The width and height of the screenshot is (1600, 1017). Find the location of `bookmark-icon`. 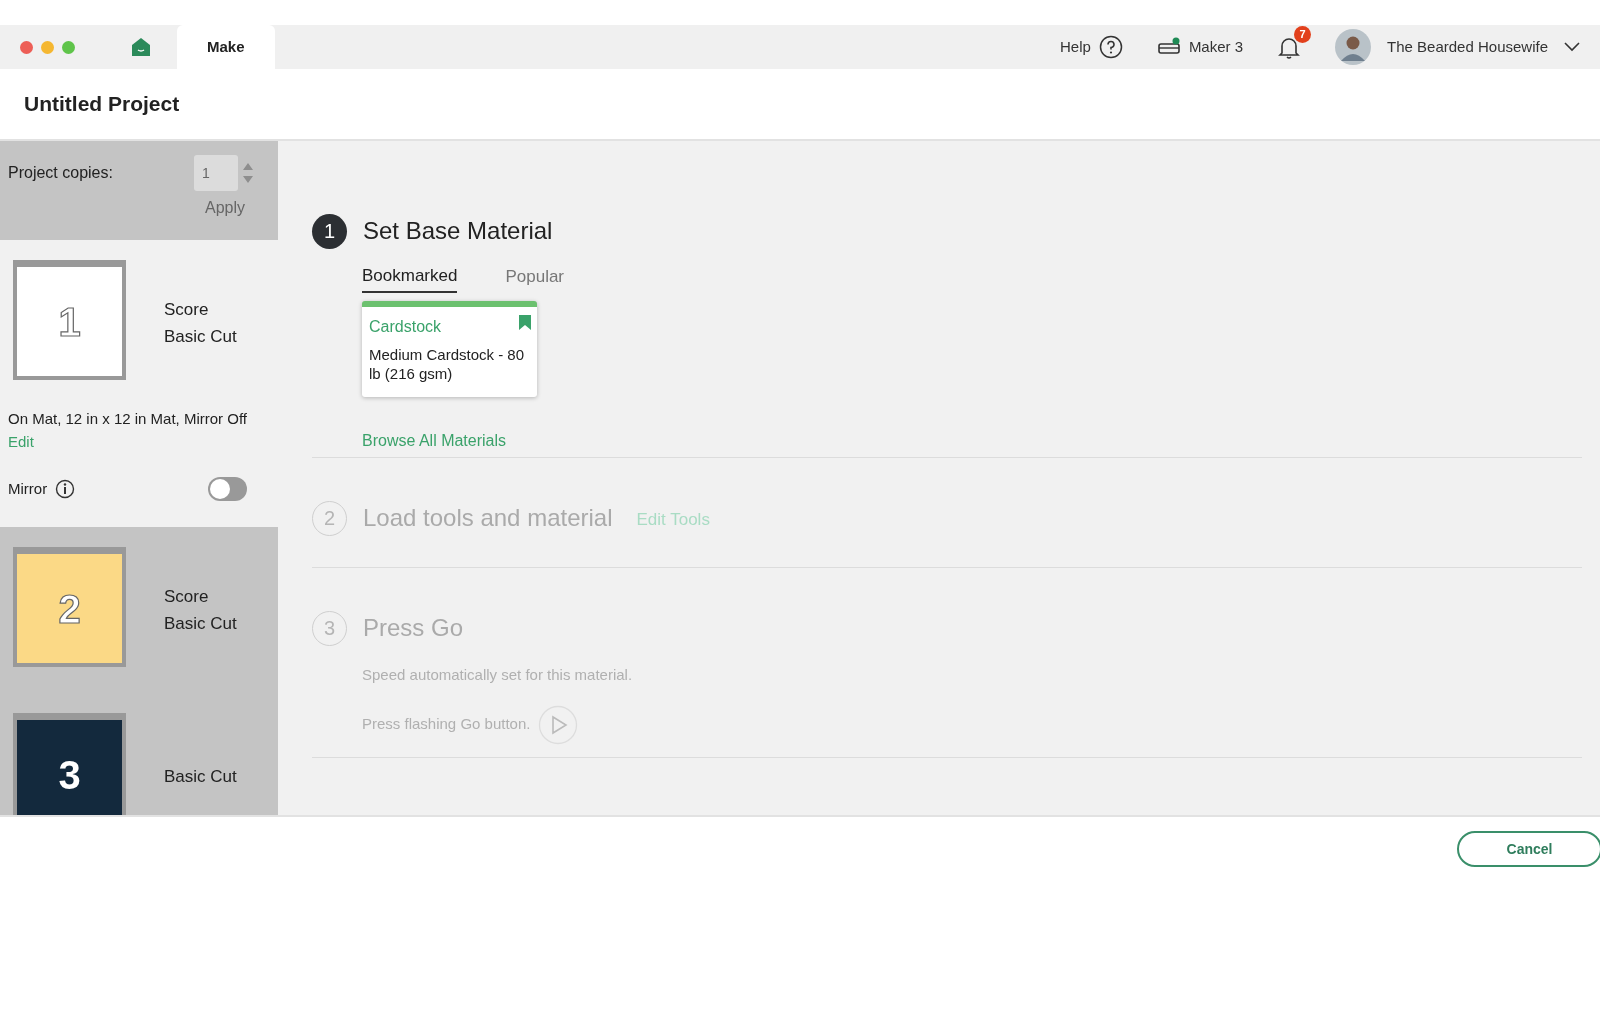

bookmark-icon is located at coordinates (525, 322).